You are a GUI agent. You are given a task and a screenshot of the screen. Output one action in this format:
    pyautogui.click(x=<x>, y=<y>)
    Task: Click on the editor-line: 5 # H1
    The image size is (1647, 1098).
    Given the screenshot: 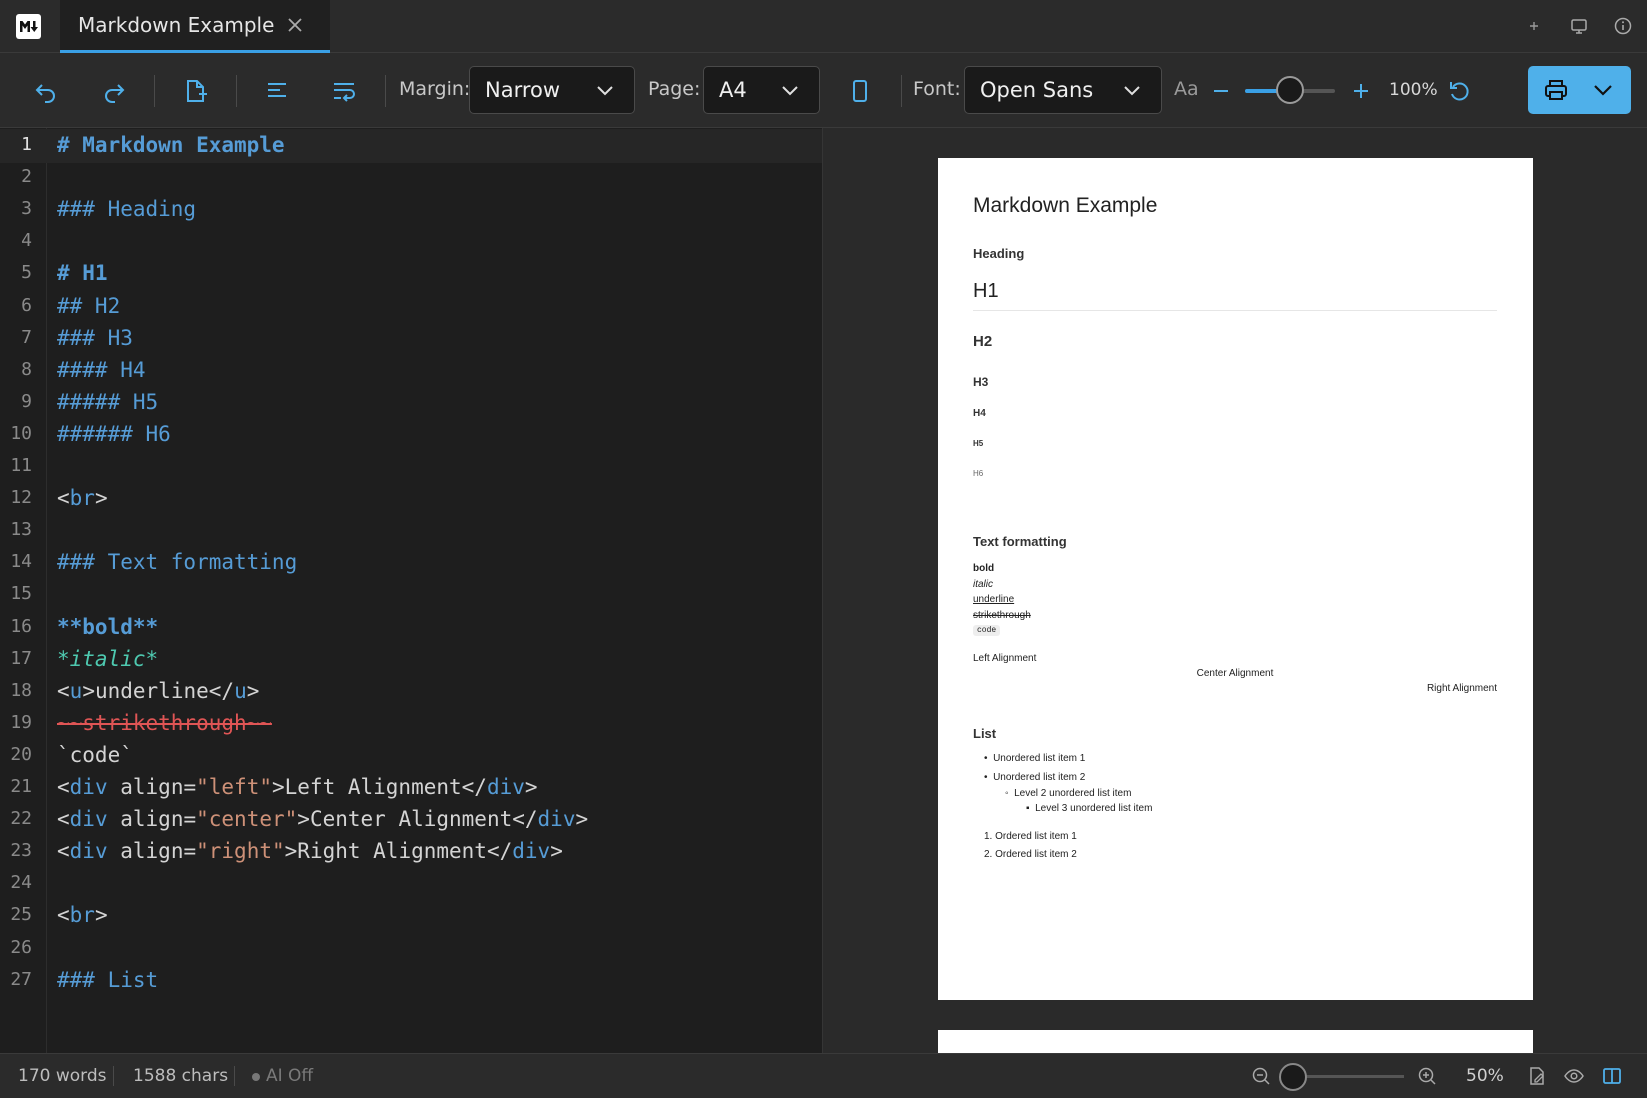 What is the action you would take?
    pyautogui.click(x=411, y=274)
    